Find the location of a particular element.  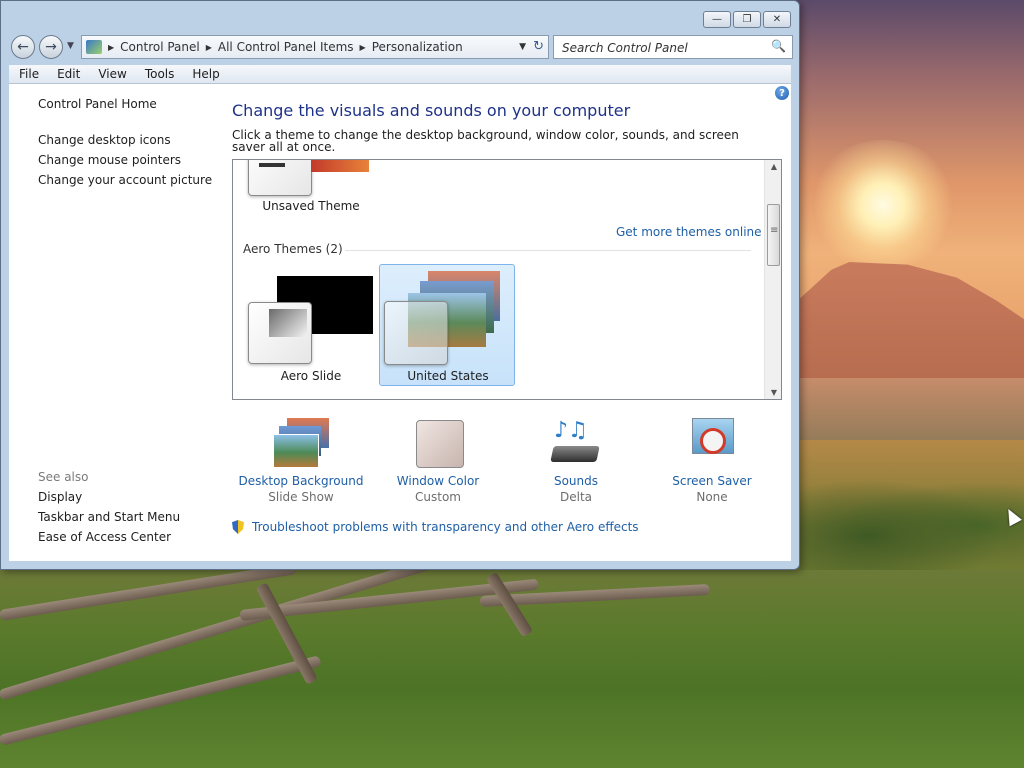

address-dropdown-icon: ▼ is located at coordinates (522, 47).